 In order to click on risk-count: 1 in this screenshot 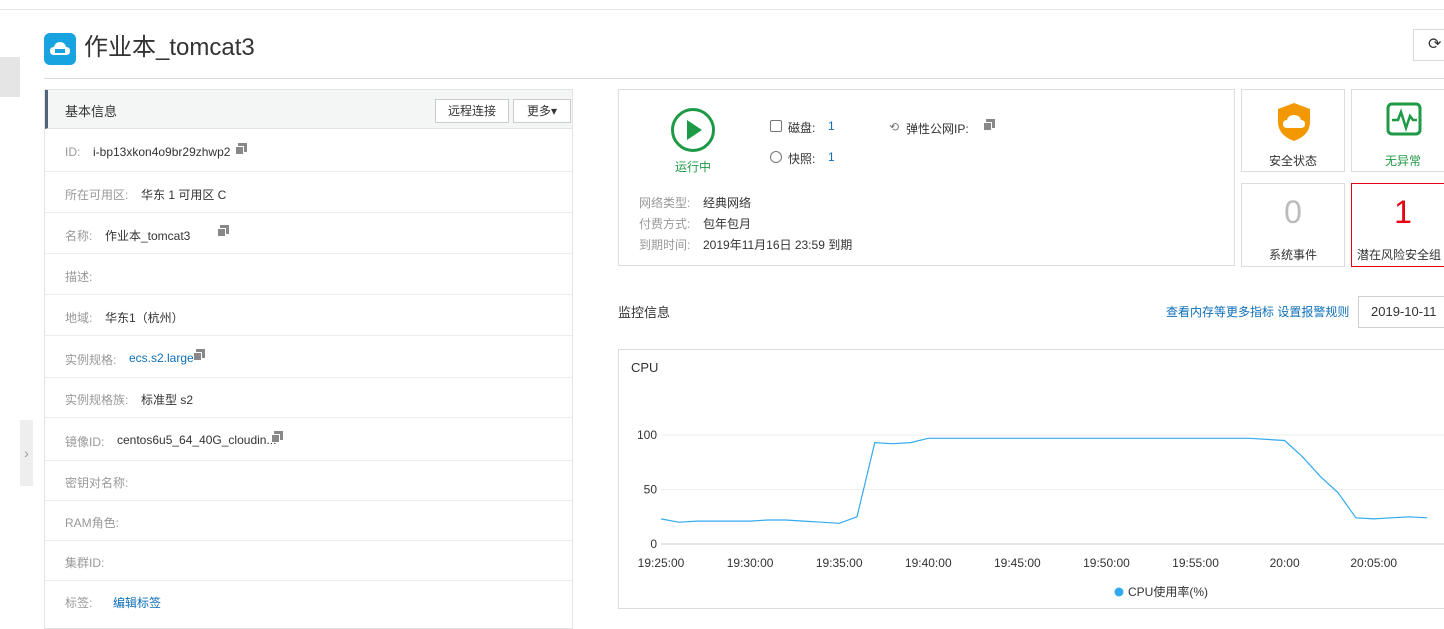, I will do `click(1403, 212)`.